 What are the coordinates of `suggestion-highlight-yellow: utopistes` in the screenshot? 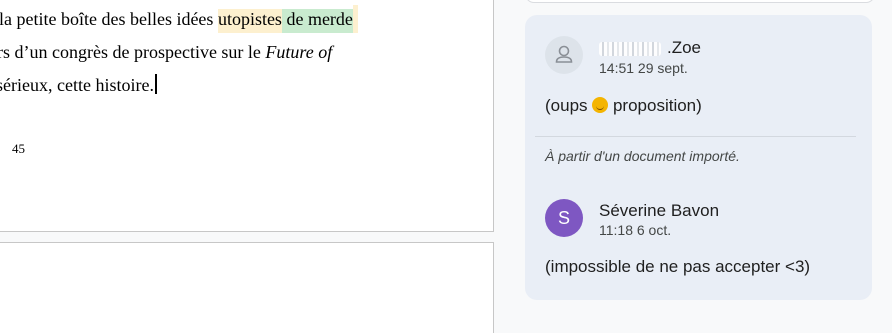 It's located at (249, 21).